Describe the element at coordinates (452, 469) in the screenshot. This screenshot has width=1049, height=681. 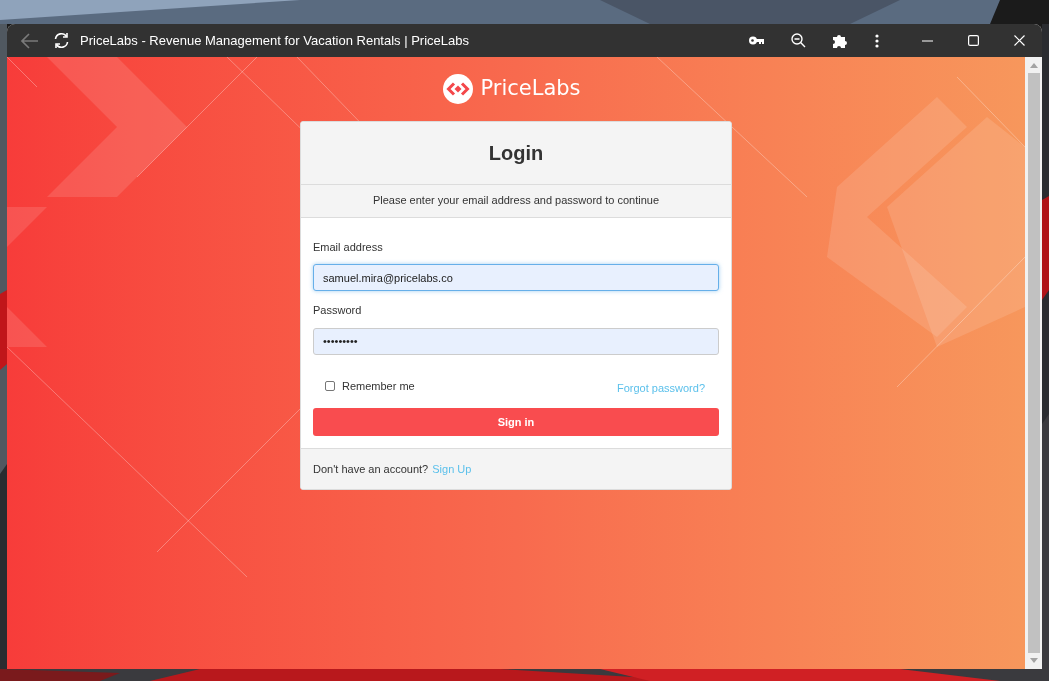
I see `sign-up-link: Sign Up` at that location.